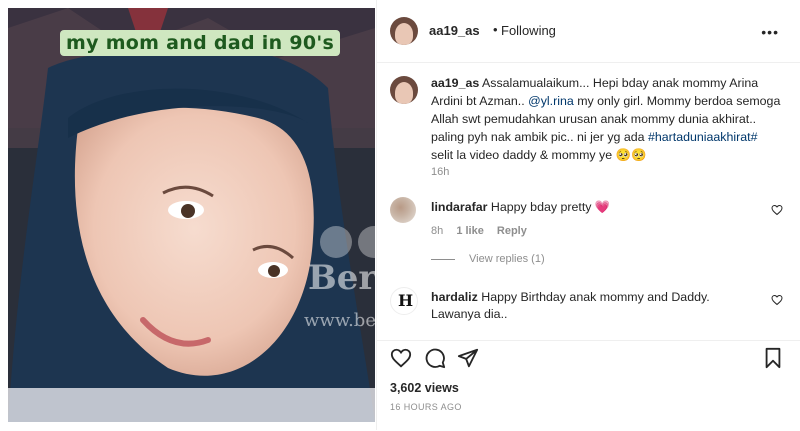  What do you see at coordinates (403, 210) in the screenshot?
I see `commenter-avatar` at bounding box center [403, 210].